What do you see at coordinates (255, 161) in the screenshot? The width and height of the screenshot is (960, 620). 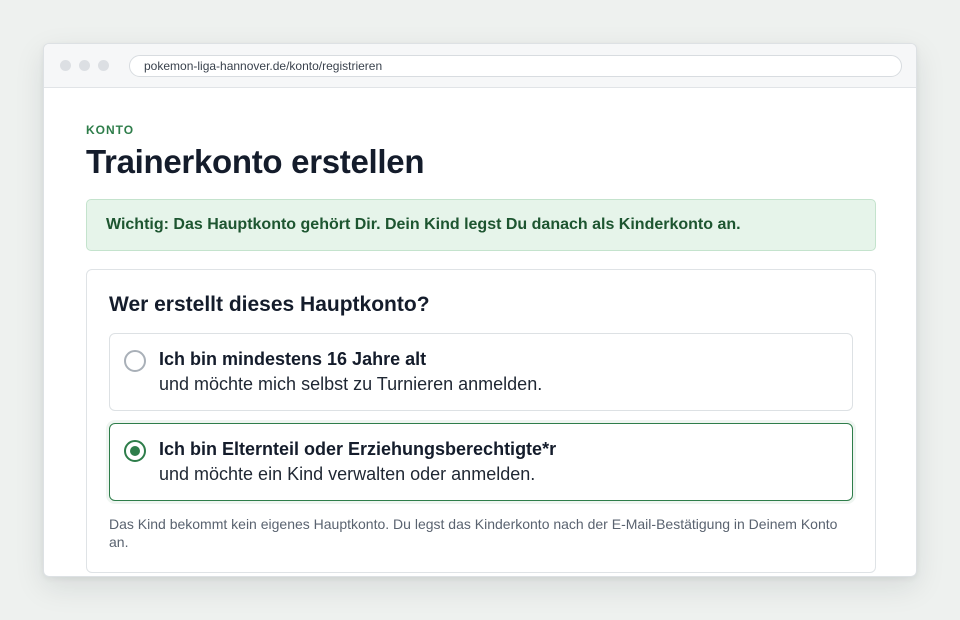 I see `page-title: Trainerkonto erstellen` at bounding box center [255, 161].